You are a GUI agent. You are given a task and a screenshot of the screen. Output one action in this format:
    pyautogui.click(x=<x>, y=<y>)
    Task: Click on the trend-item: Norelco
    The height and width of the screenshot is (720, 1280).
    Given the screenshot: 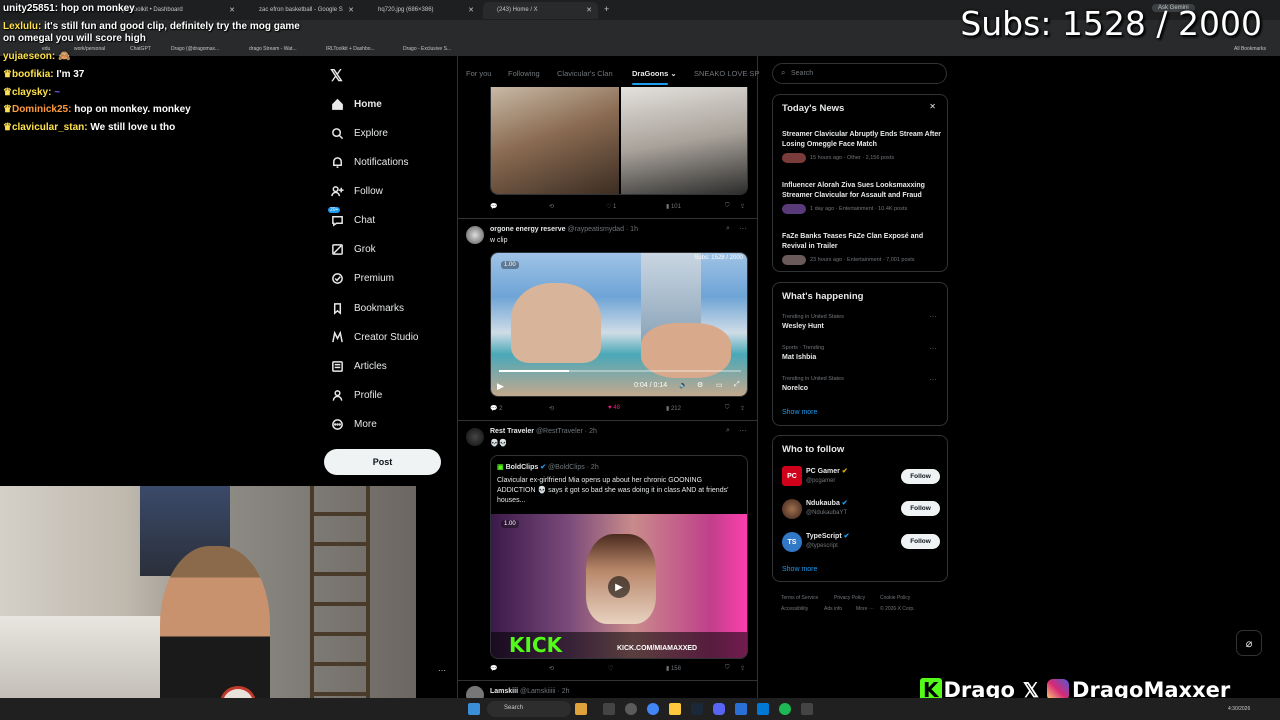 What is the action you would take?
    pyautogui.click(x=795, y=388)
    